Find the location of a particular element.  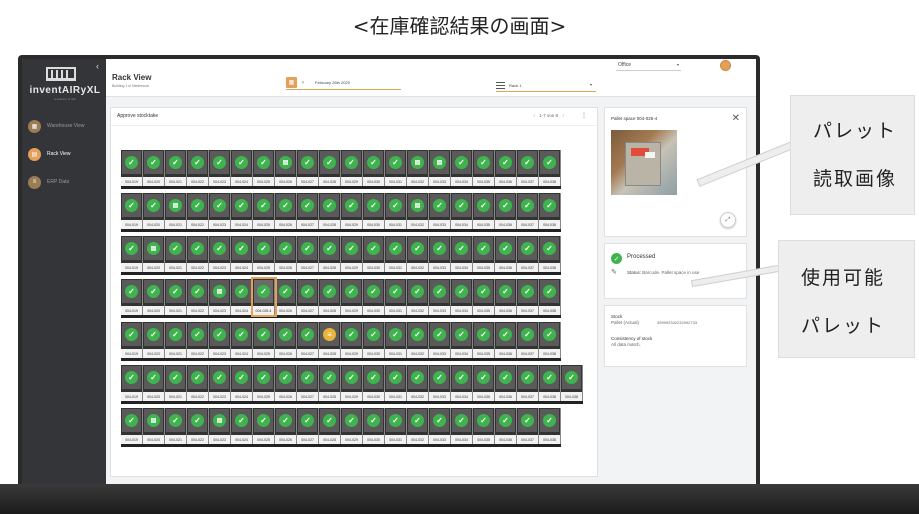

expand-photo-button: ⤢ is located at coordinates (728, 220).